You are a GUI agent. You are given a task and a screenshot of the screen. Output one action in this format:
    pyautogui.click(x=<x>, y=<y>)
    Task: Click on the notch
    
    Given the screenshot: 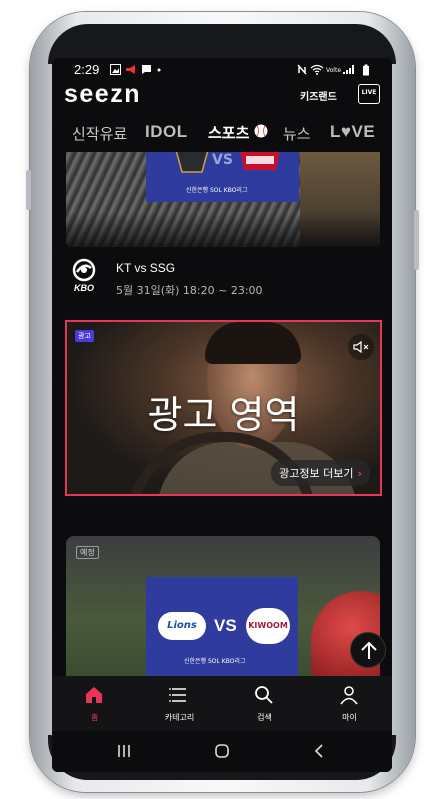 What is the action you would take?
    pyautogui.click(x=213, y=41)
    